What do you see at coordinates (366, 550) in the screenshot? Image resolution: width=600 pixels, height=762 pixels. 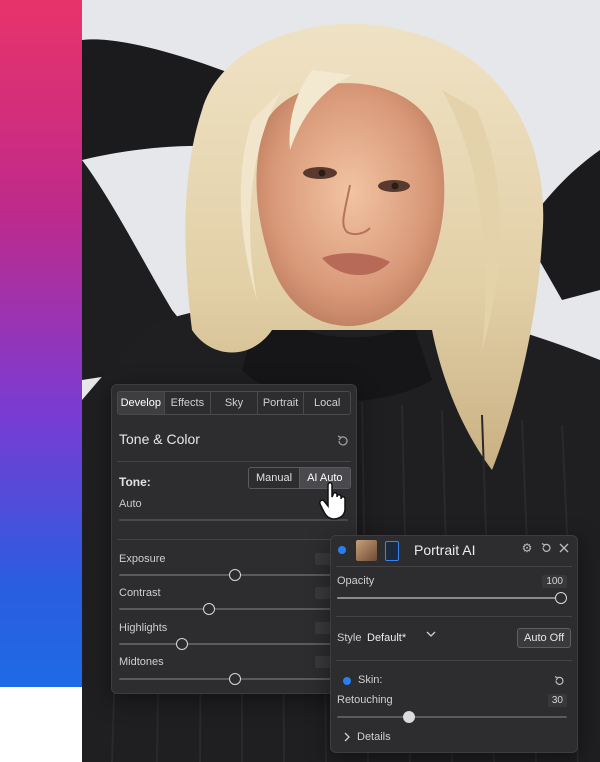 I see `face-thumbnail` at bounding box center [366, 550].